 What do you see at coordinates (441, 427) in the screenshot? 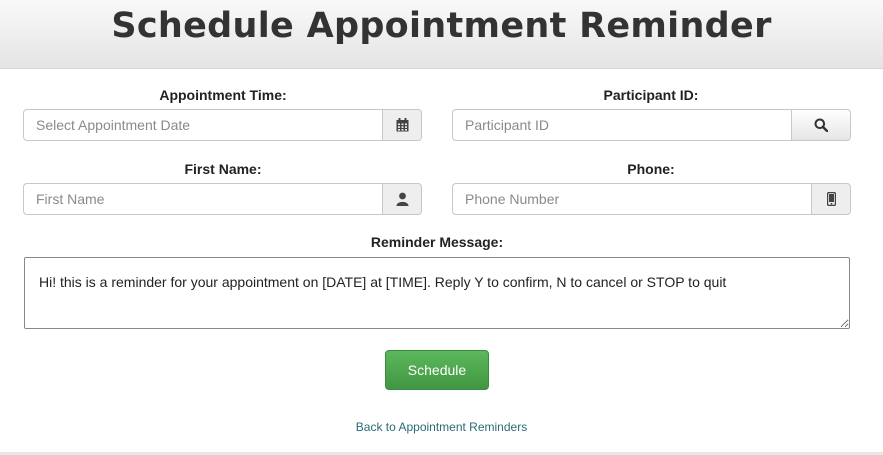
I see `back-to-reminders-link: Back to Appointment Reminders` at bounding box center [441, 427].